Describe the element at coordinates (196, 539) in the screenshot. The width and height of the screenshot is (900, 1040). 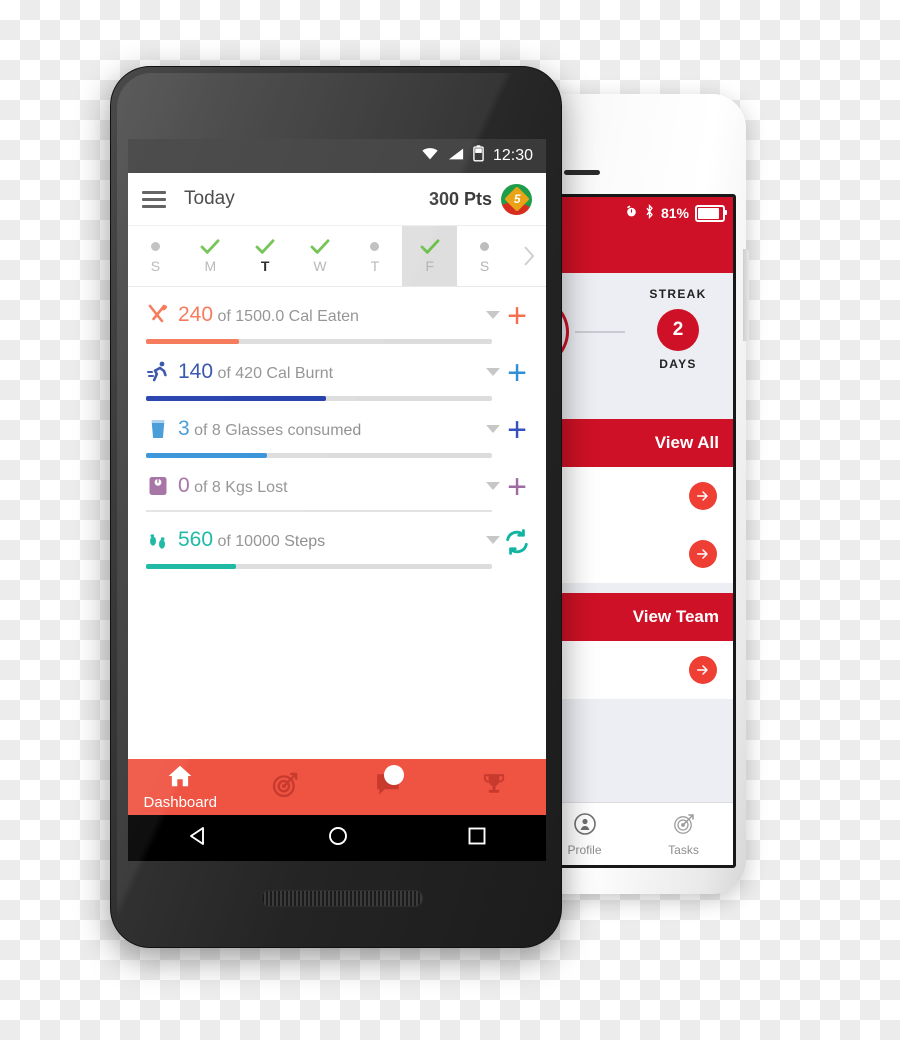
I see `tracker-value: 560` at that location.